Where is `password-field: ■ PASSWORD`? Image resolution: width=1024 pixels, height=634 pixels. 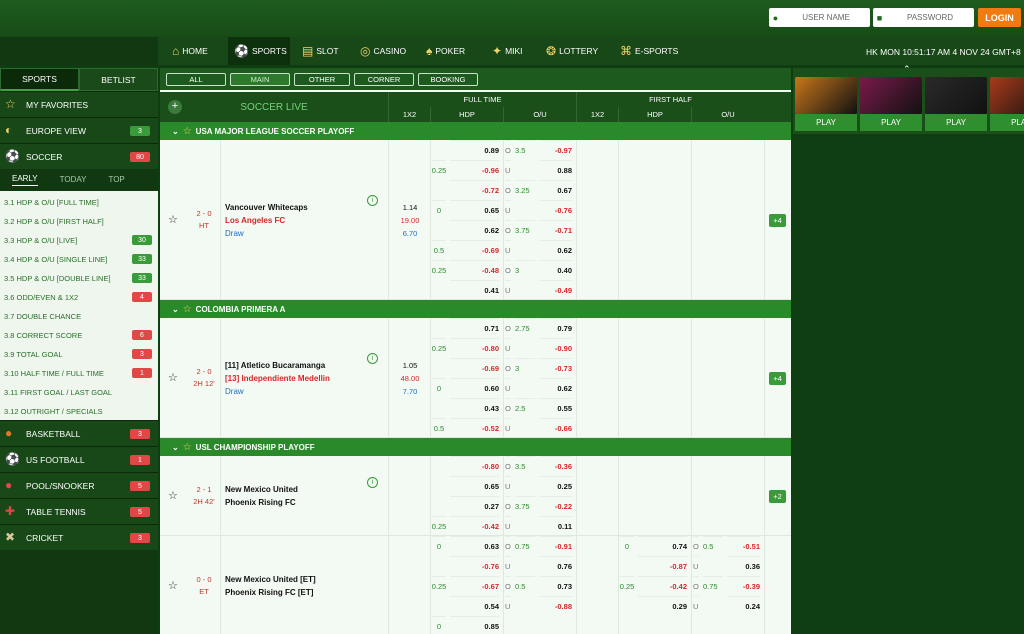
password-field: ■ PASSWORD is located at coordinates (923, 17).